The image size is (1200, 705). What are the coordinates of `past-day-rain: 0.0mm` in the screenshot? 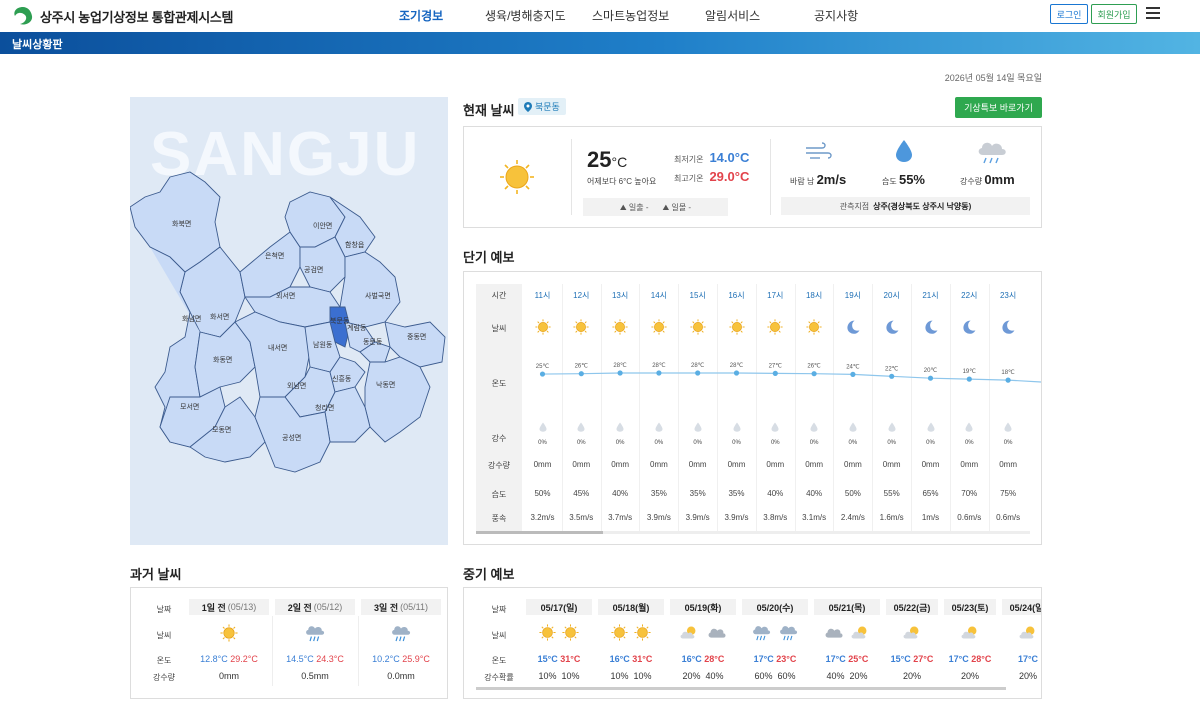 It's located at (401, 676).